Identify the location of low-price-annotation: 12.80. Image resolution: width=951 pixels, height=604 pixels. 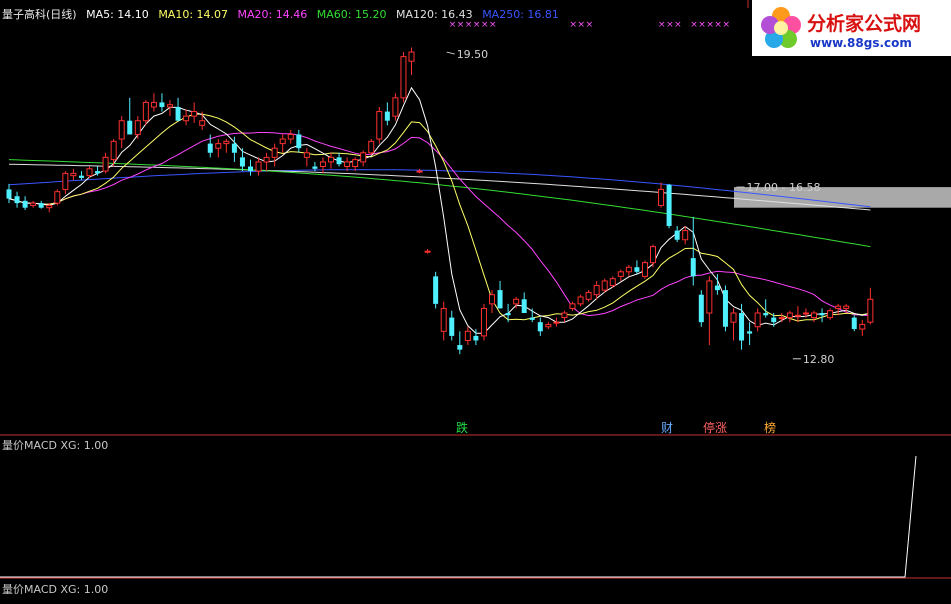
(819, 359).